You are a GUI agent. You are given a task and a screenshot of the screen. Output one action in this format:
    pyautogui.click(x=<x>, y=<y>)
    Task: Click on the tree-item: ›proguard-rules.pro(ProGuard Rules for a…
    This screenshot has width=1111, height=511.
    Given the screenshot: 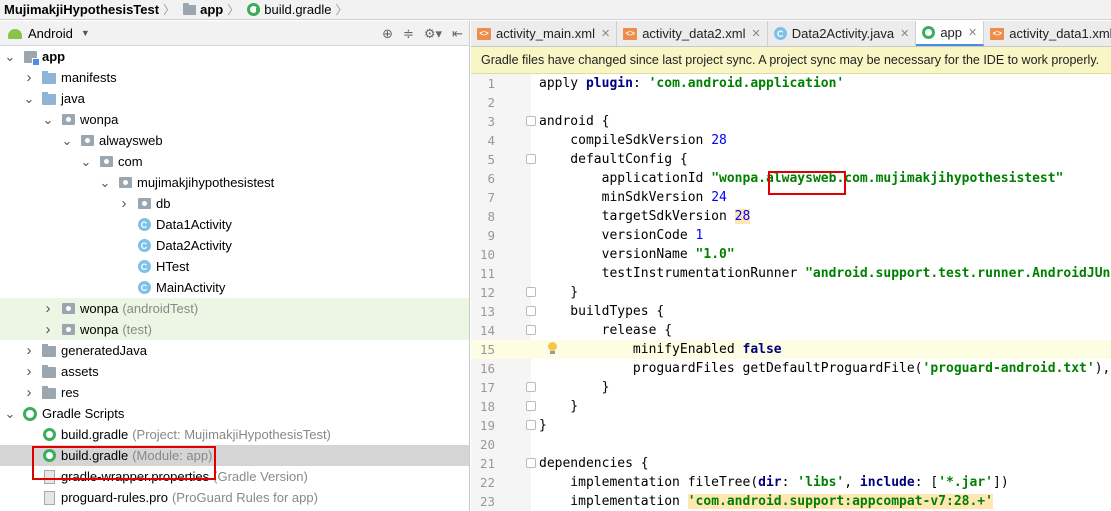 What is the action you would take?
    pyautogui.click(x=234, y=497)
    